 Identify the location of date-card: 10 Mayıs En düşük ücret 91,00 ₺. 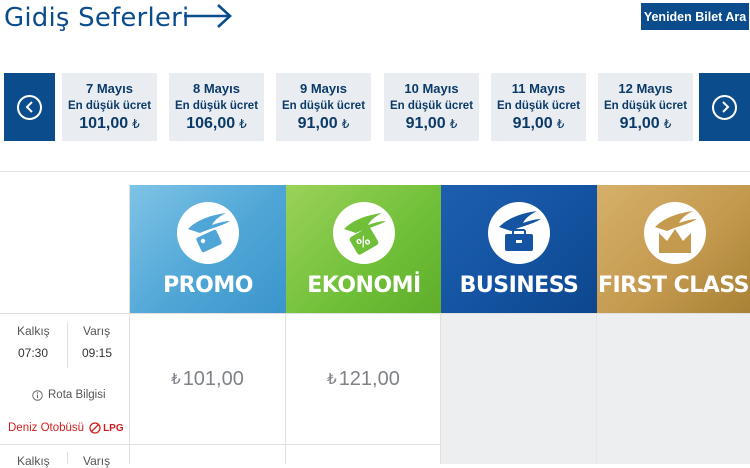
(431, 107).